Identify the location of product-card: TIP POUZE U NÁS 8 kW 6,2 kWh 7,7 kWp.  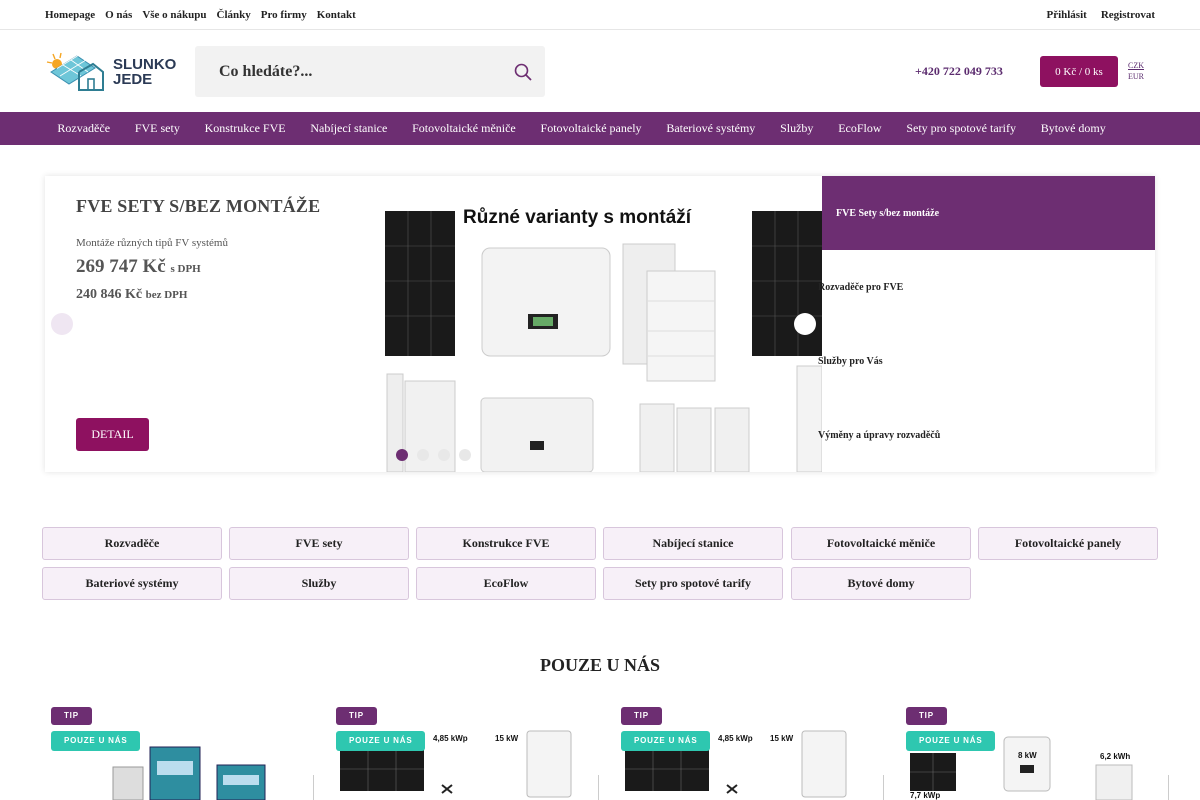
(1035, 752).